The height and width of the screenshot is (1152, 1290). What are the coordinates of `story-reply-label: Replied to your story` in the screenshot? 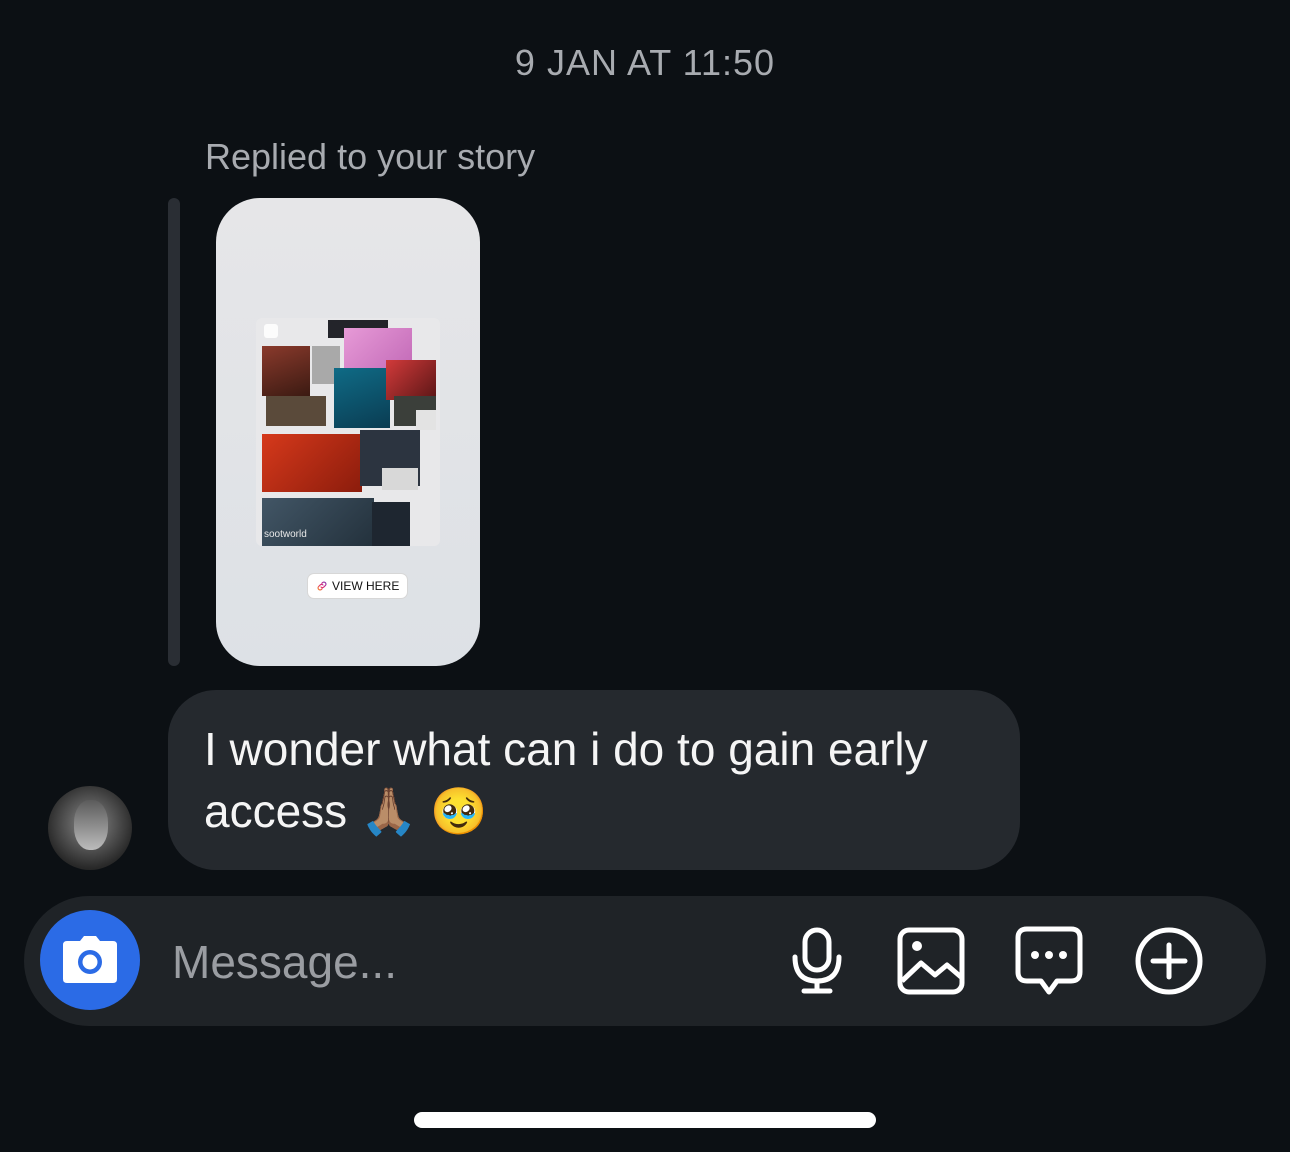 It's located at (370, 156).